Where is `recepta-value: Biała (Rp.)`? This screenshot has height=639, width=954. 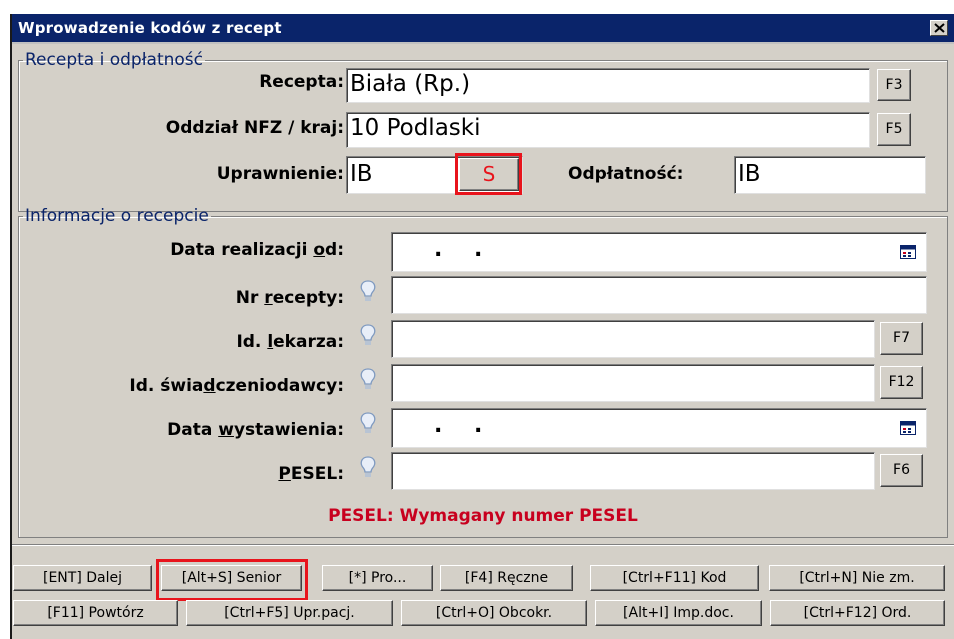
recepta-value: Biała (Rp.) is located at coordinates (410, 84).